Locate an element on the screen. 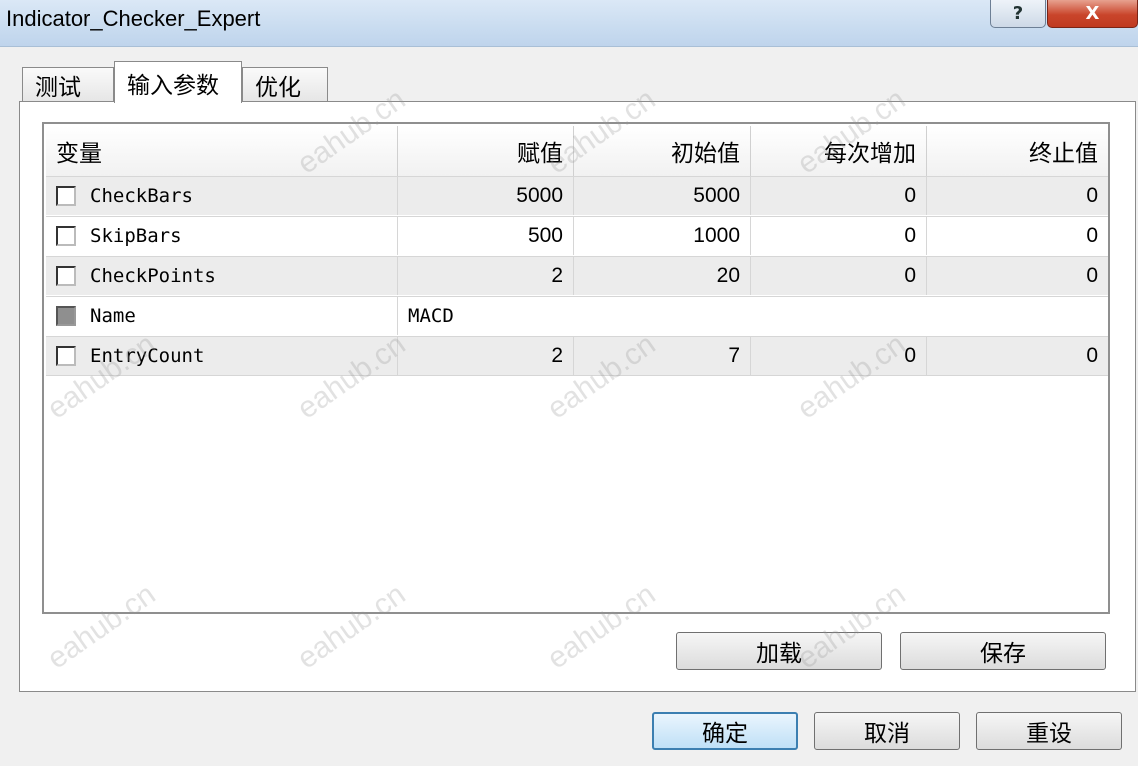 This screenshot has width=1138, height=766. param-value: 5000 is located at coordinates (486, 196).